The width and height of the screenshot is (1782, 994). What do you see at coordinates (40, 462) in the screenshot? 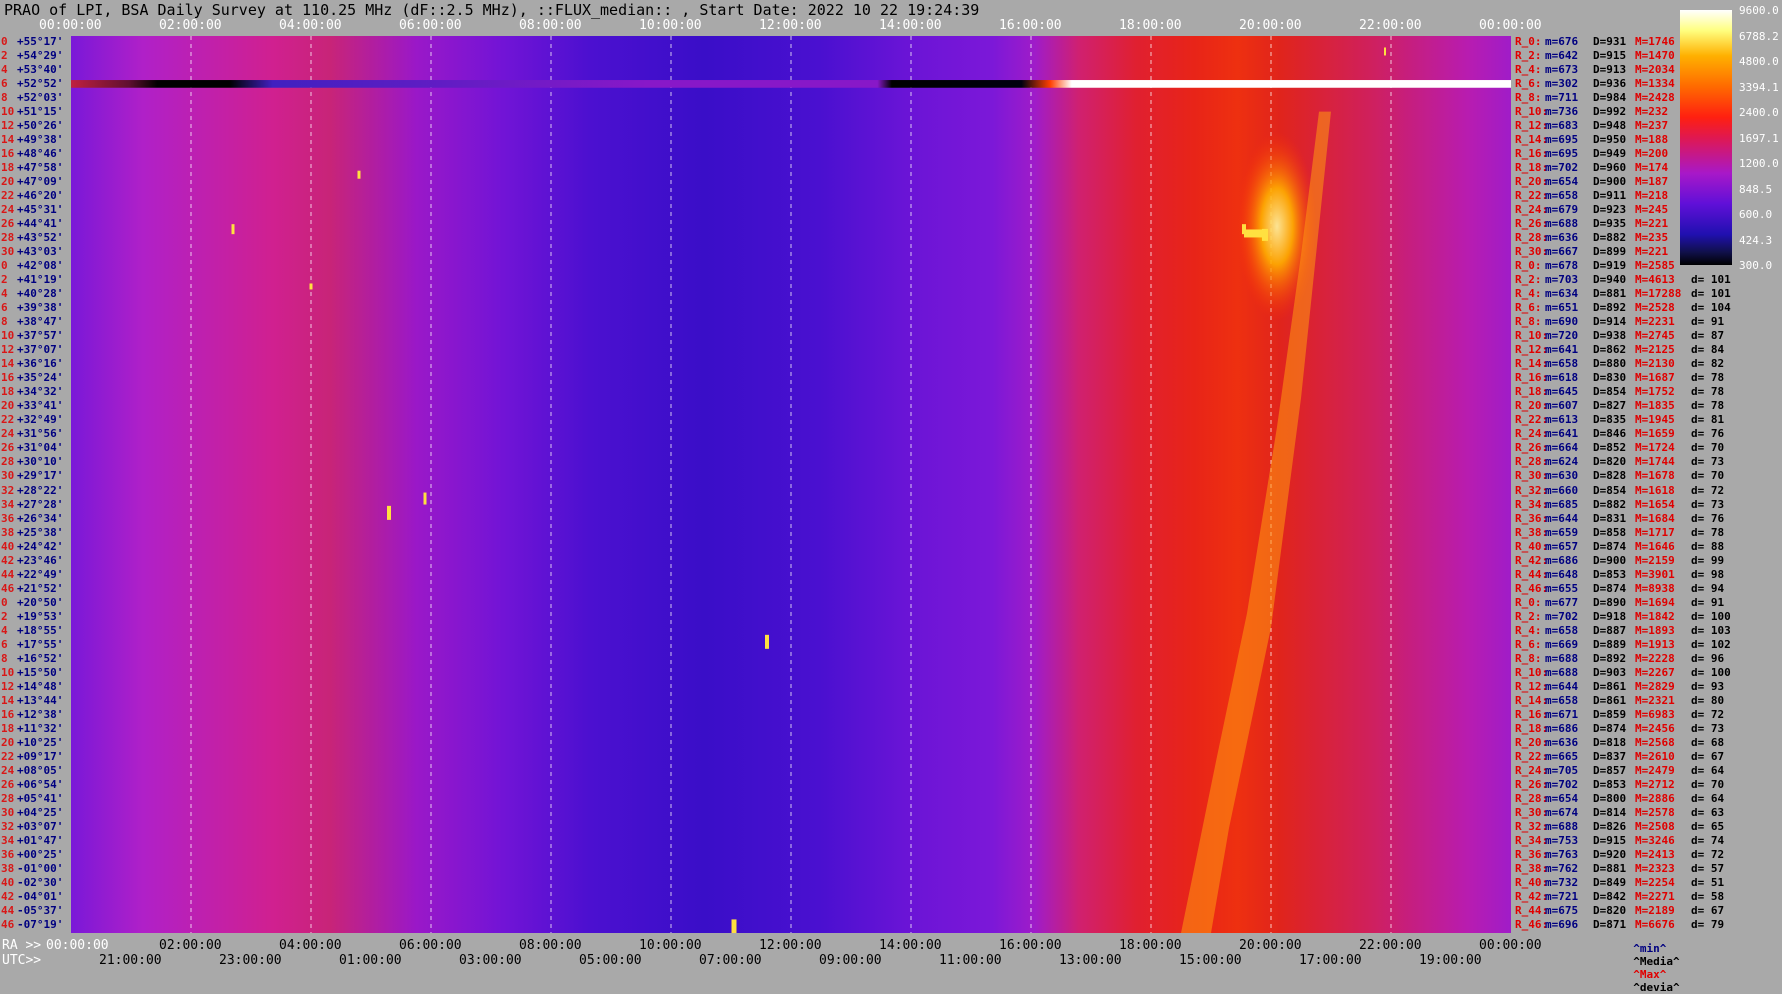
I see `declination-value: +30°10'` at bounding box center [40, 462].